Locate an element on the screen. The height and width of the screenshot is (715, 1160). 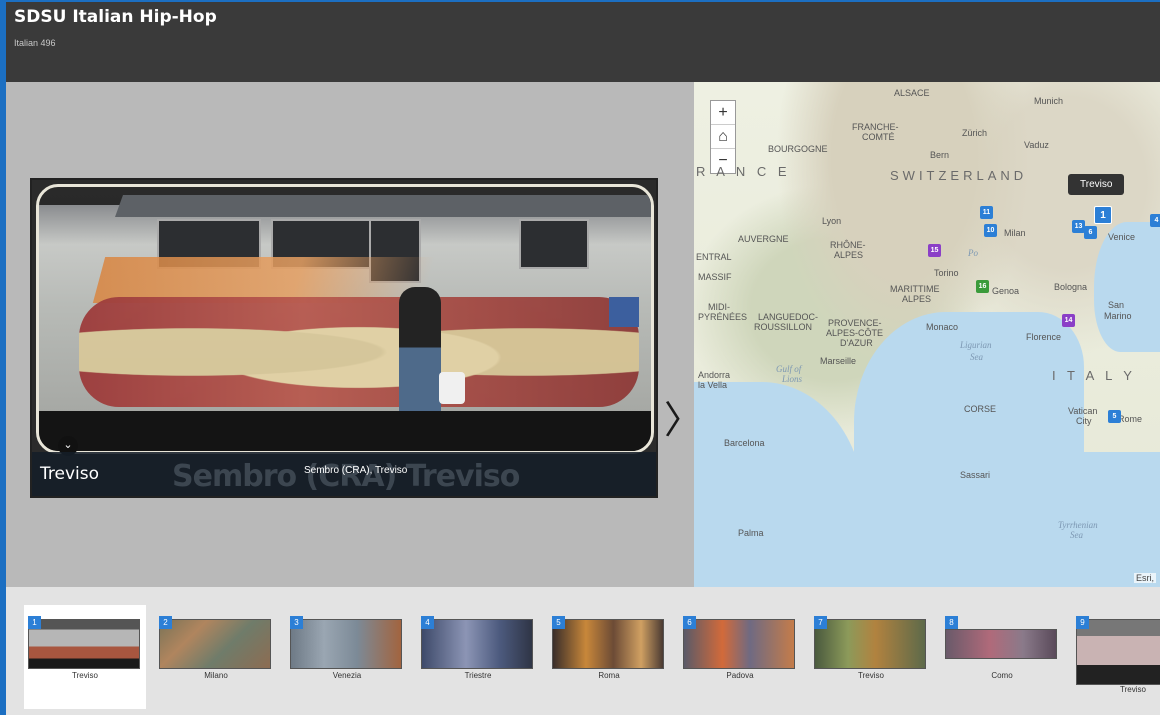
thumbnail-item: 3 Venezia is located at coordinates (347, 657).